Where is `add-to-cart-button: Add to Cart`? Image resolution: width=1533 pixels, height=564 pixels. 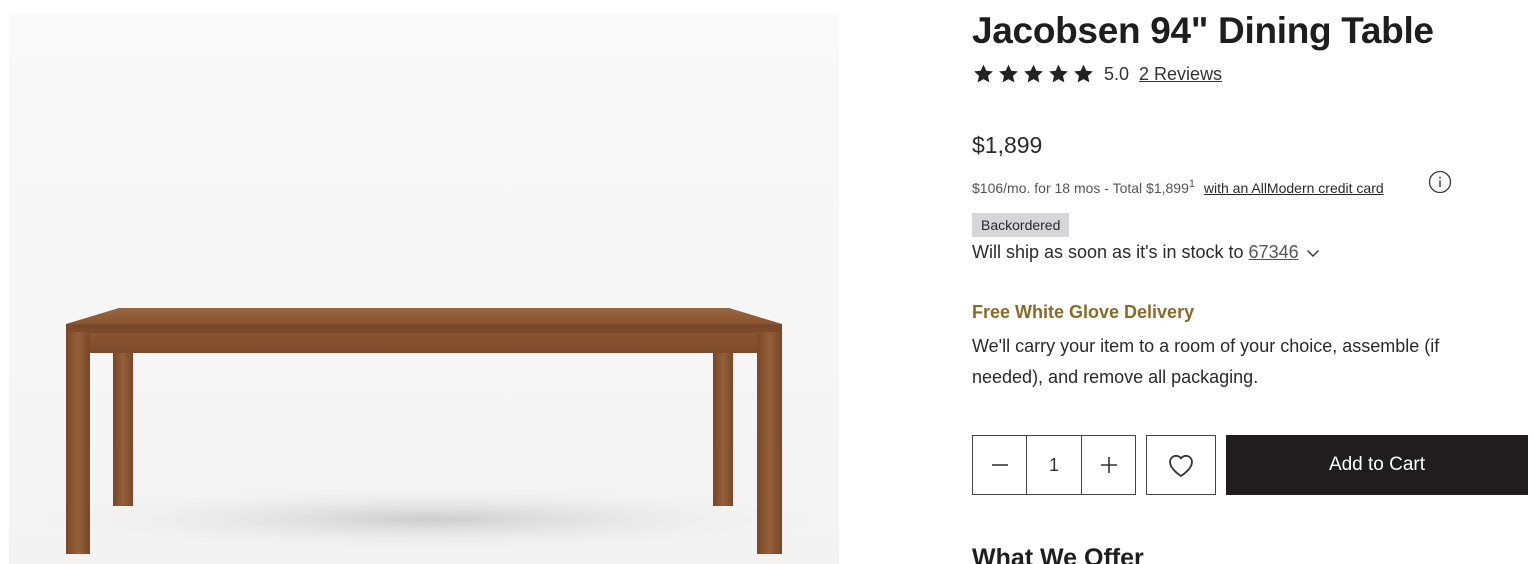
add-to-cart-button: Add to Cart is located at coordinates (1377, 465).